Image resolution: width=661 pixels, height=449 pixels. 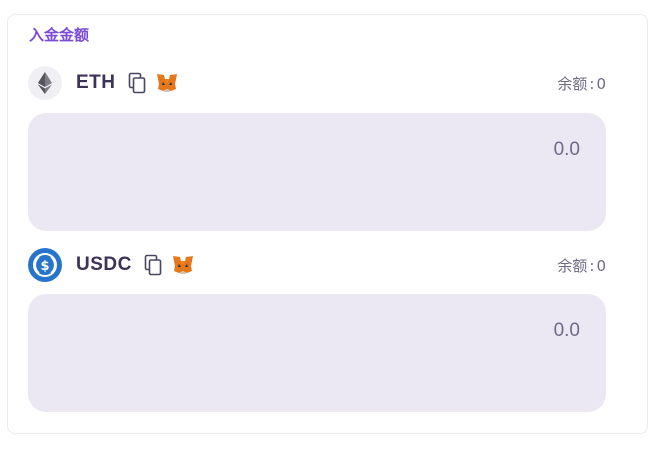 What do you see at coordinates (45, 83) in the screenshot?
I see `eth-coin-icon` at bounding box center [45, 83].